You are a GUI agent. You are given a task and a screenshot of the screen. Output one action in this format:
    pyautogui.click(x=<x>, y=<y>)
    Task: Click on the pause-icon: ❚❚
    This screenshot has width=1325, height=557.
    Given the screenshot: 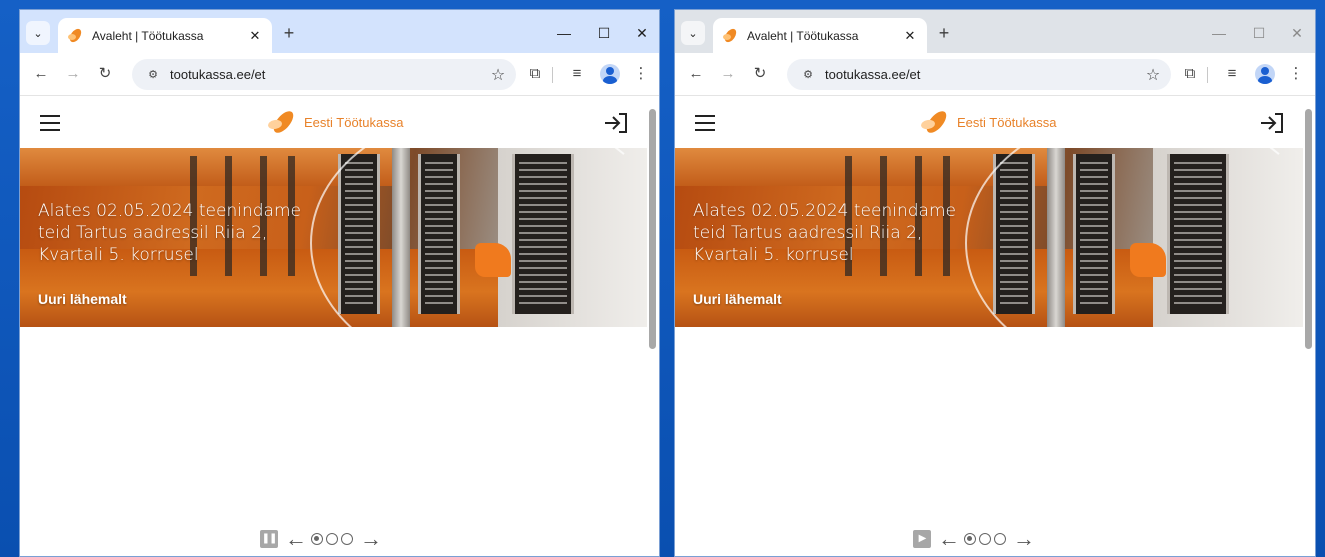 What is the action you would take?
    pyautogui.click(x=269, y=539)
    